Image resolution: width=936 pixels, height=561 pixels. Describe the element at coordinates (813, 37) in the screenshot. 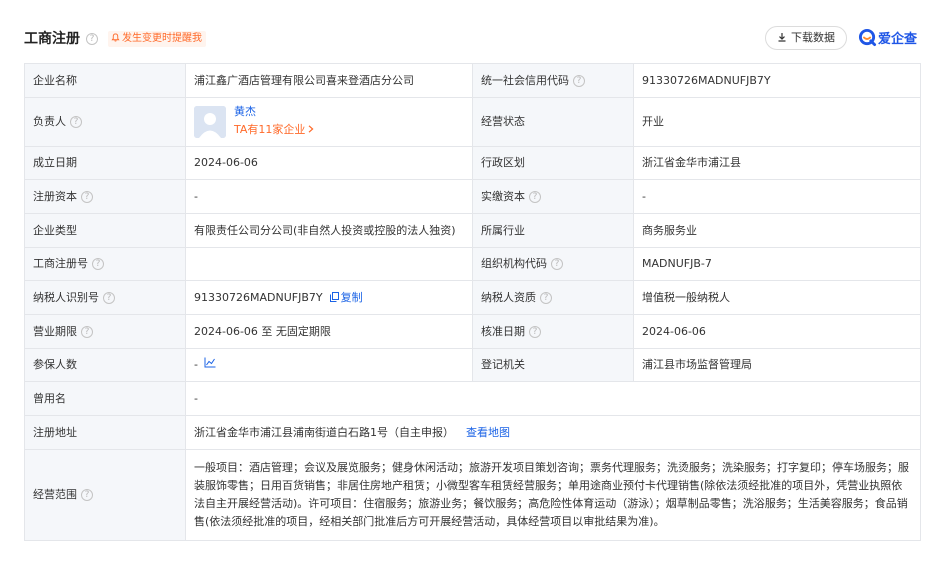

I see `download-data-label: 下载数据` at that location.